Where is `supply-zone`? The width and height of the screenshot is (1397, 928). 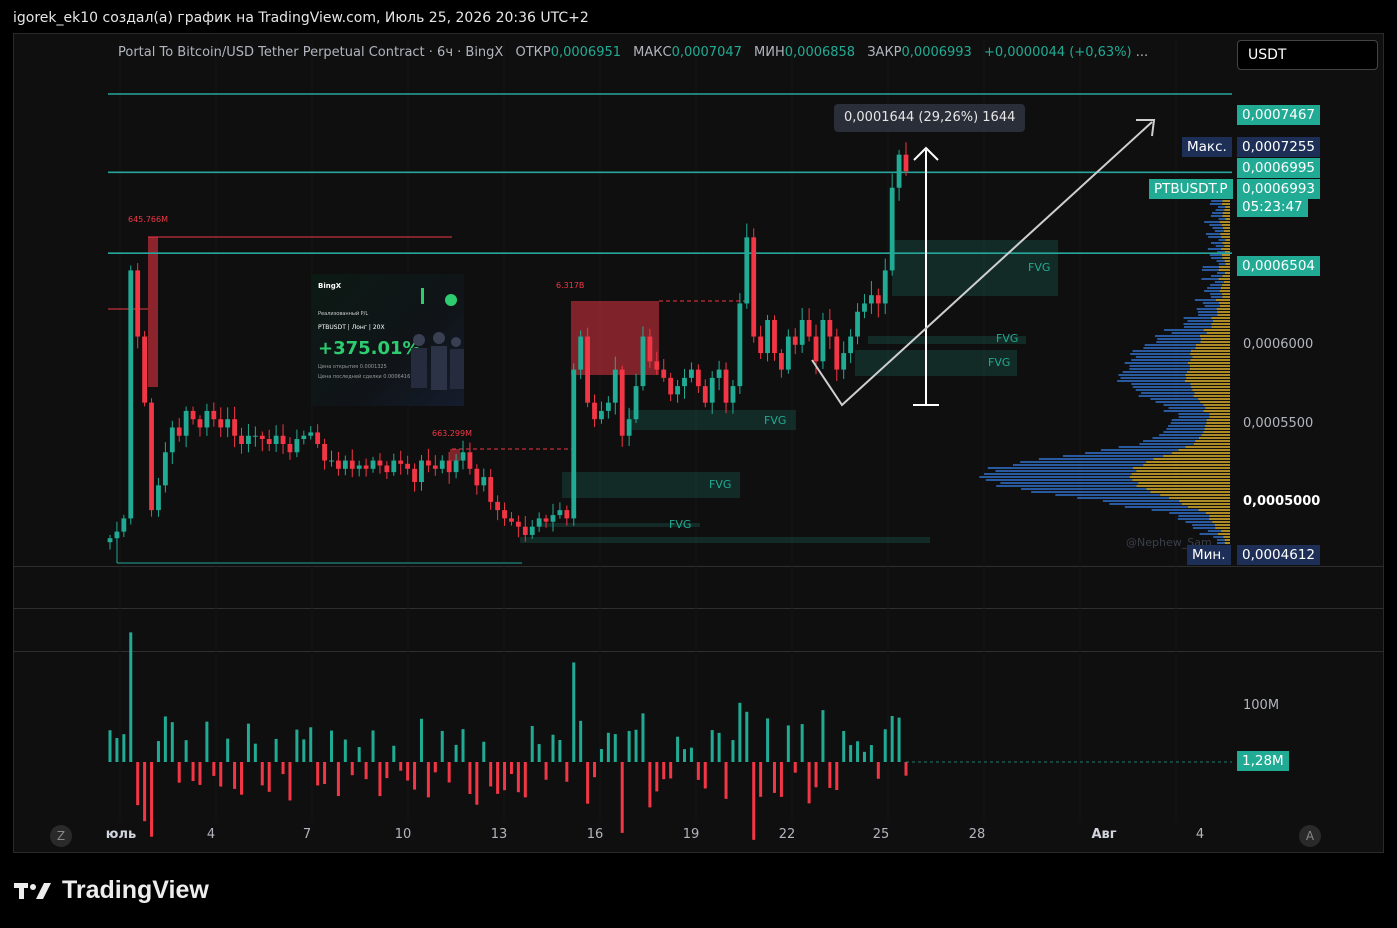
supply-zone is located at coordinates (455, 455).